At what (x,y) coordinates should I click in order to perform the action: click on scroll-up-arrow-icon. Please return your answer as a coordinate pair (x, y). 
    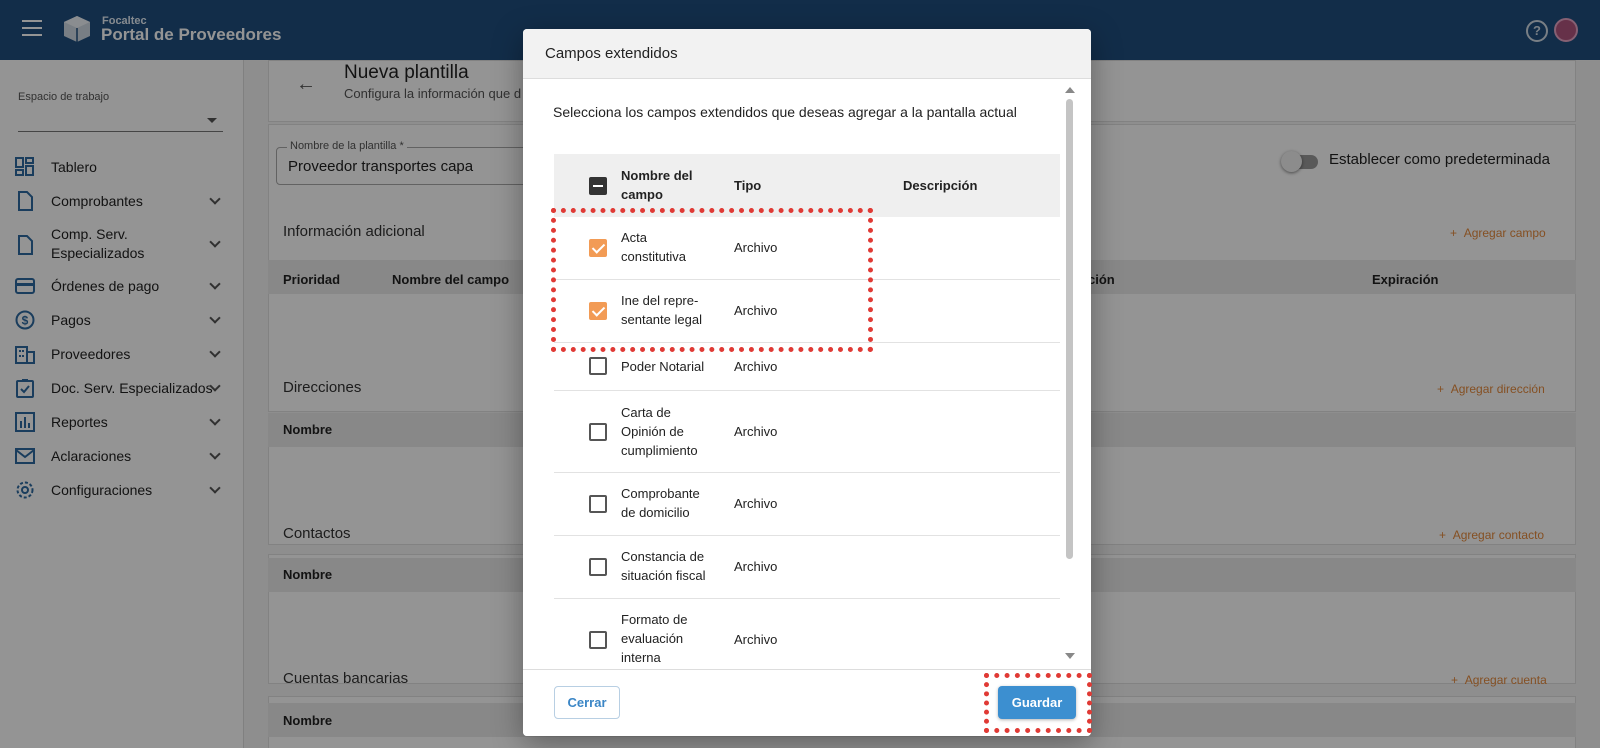
    Looking at the image, I should click on (1070, 90).